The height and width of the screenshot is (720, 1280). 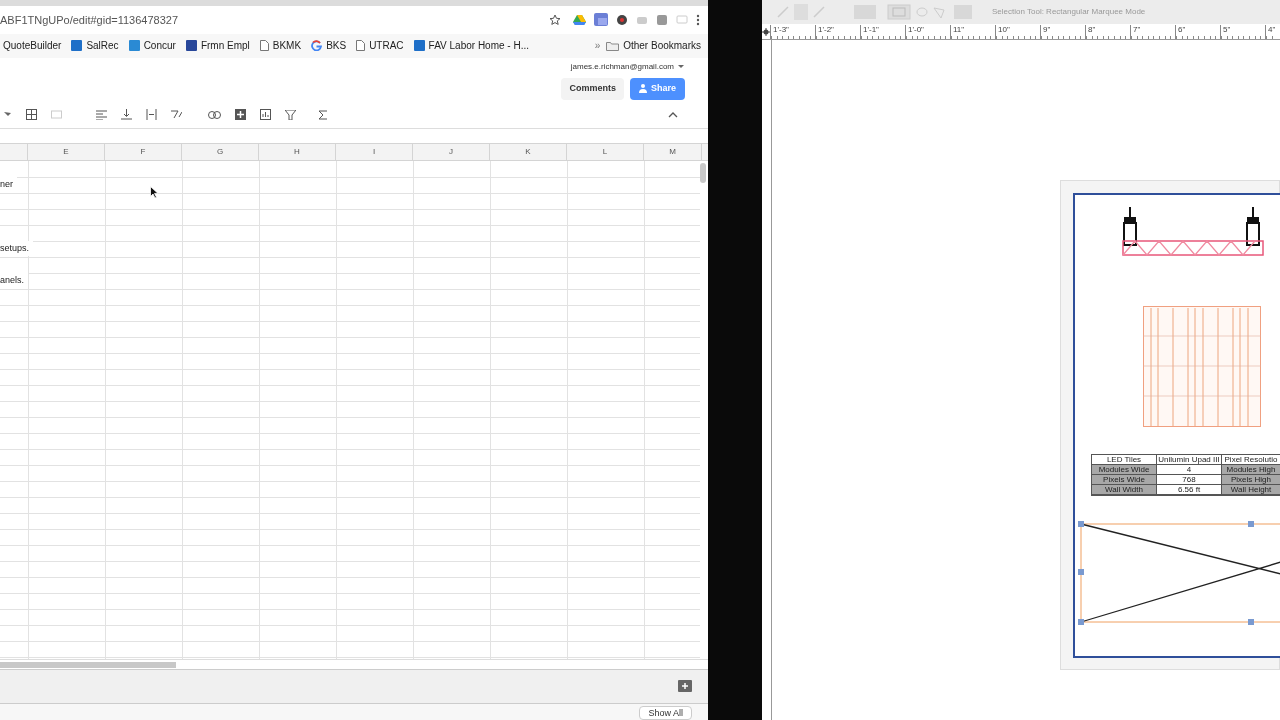 What do you see at coordinates (605, 152) in the screenshot?
I see `column-header: L` at bounding box center [605, 152].